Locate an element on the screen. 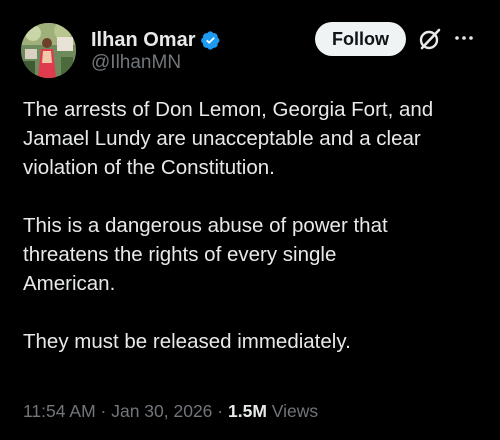 This screenshot has height=440, width=500. tweet-line: threatens the rights of every single is located at coordinates (180, 254).